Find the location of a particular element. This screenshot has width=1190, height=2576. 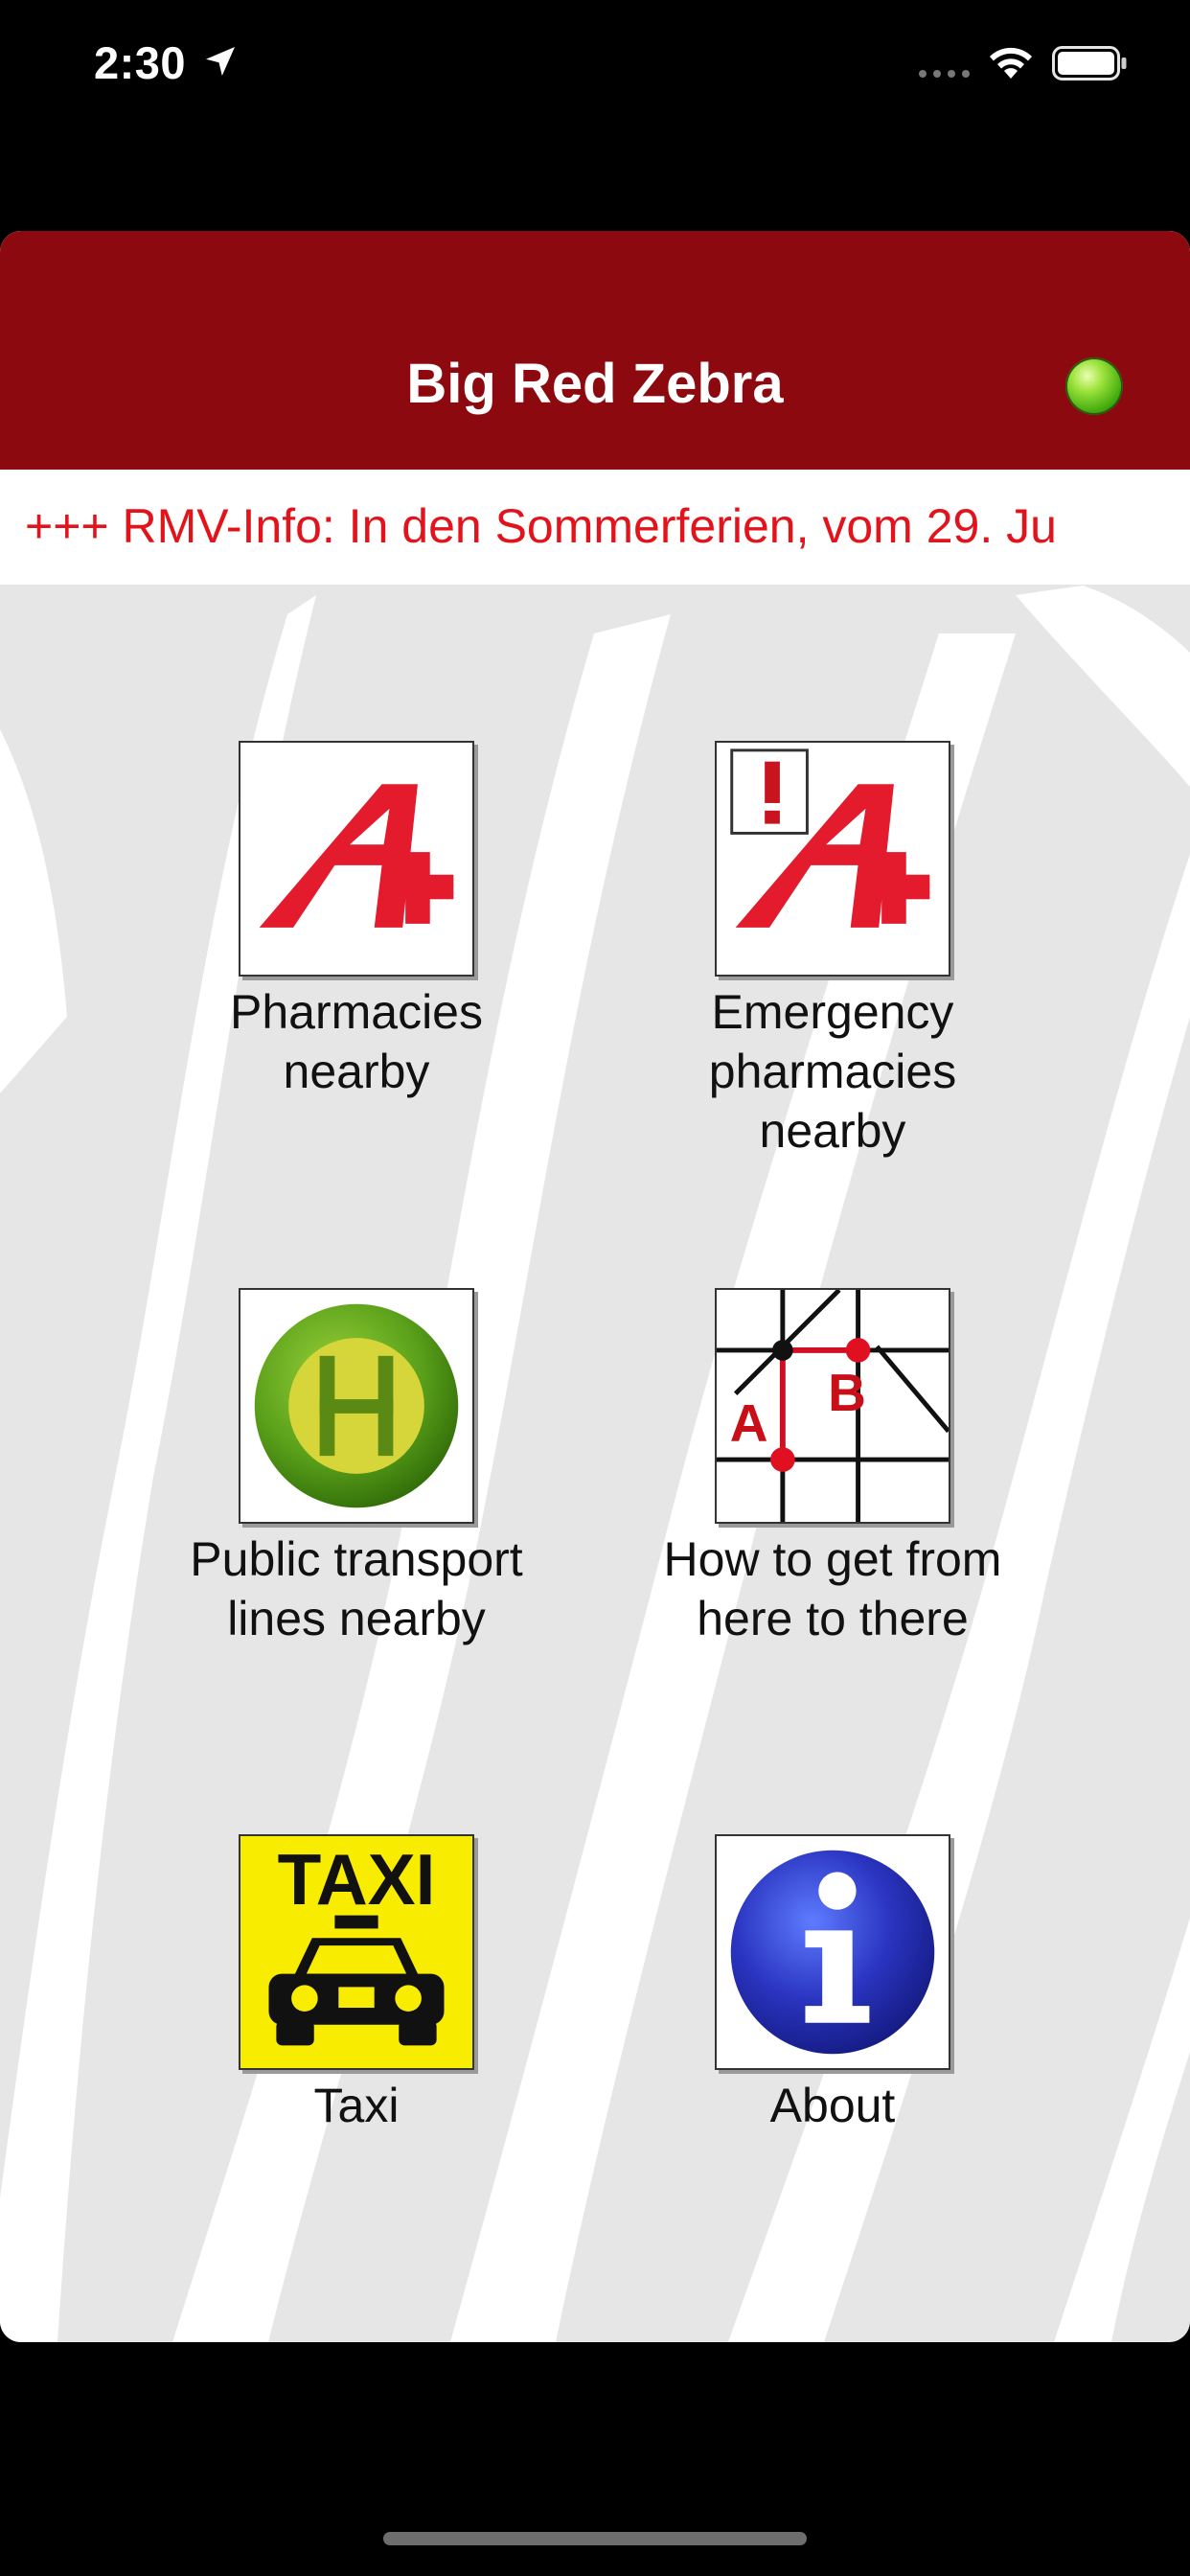

tile-label: How to get from here to there is located at coordinates (833, 1588).